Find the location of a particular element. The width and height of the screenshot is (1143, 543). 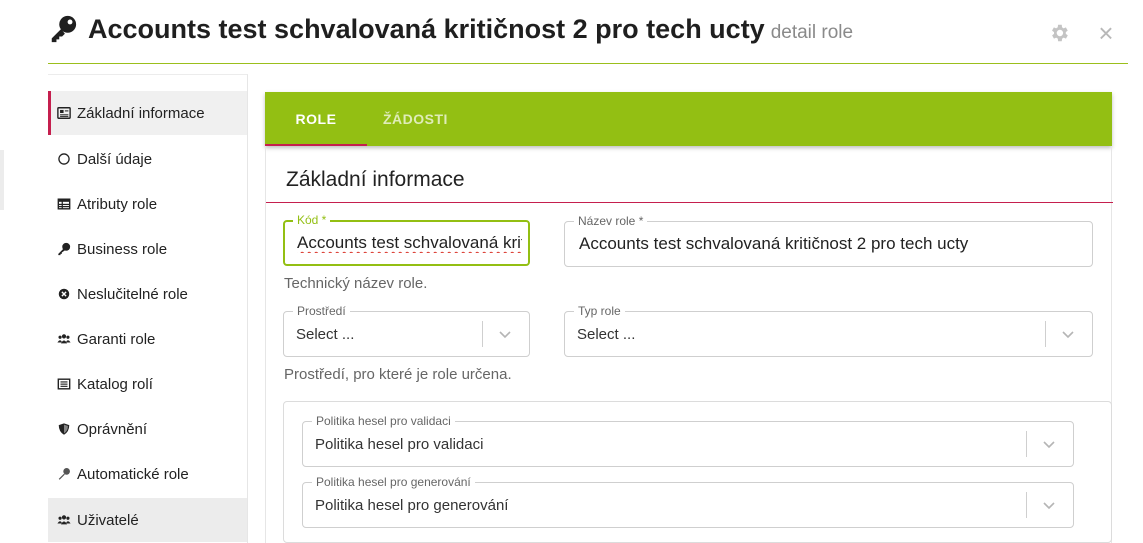

sidebar-item-neslucitelne-role: Neslučitelné role is located at coordinates (147, 294).